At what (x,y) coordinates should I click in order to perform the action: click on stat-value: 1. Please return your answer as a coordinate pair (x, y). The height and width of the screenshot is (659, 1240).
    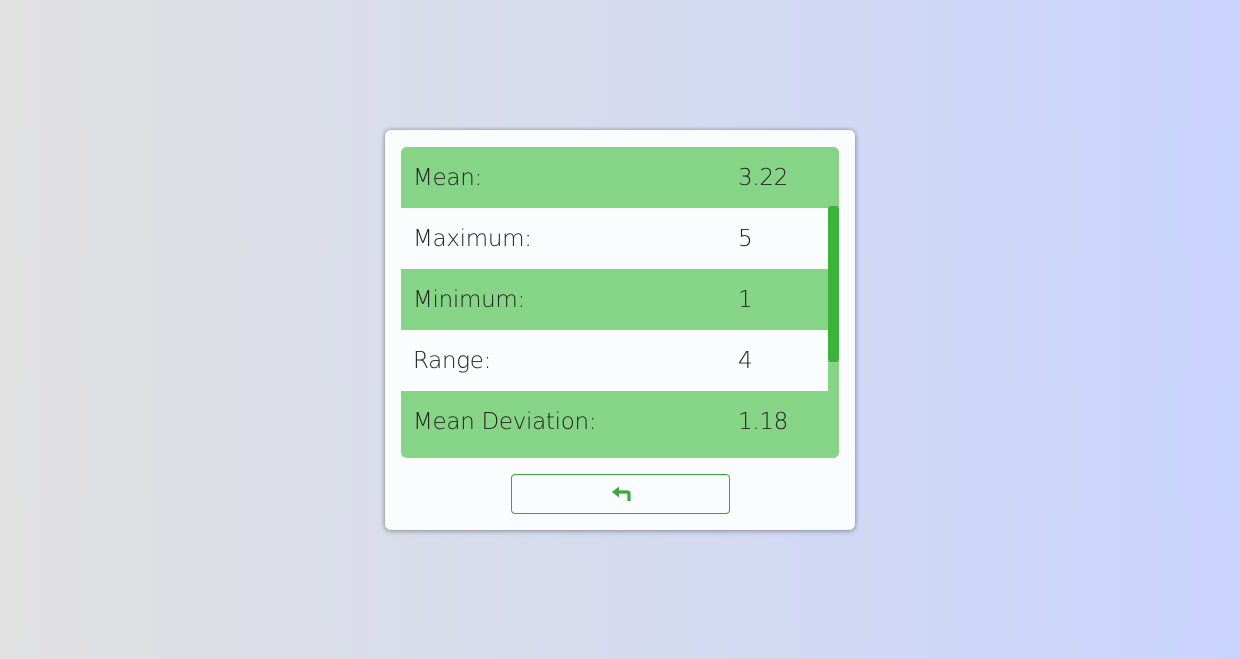
    Looking at the image, I should click on (745, 299).